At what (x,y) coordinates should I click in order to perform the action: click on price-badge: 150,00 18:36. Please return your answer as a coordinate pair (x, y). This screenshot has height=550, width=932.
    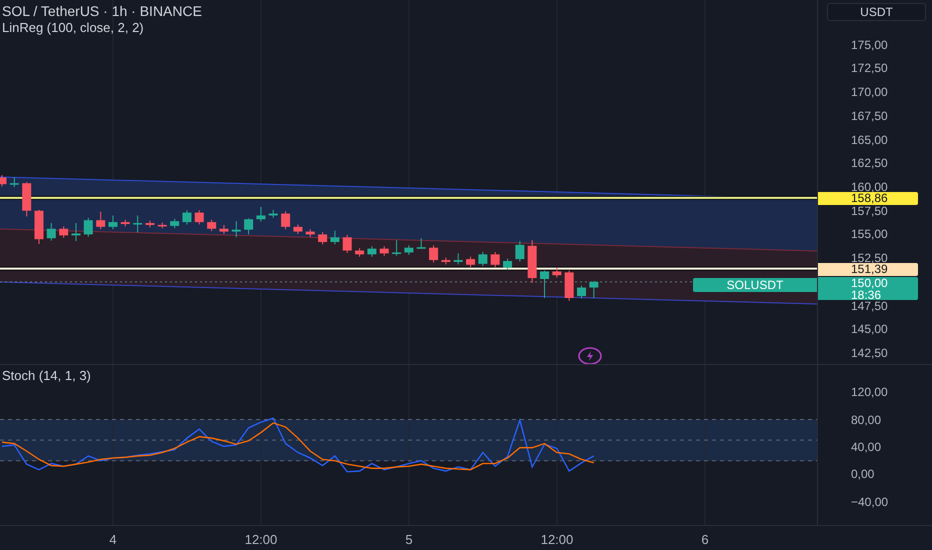
    Looking at the image, I should click on (868, 288).